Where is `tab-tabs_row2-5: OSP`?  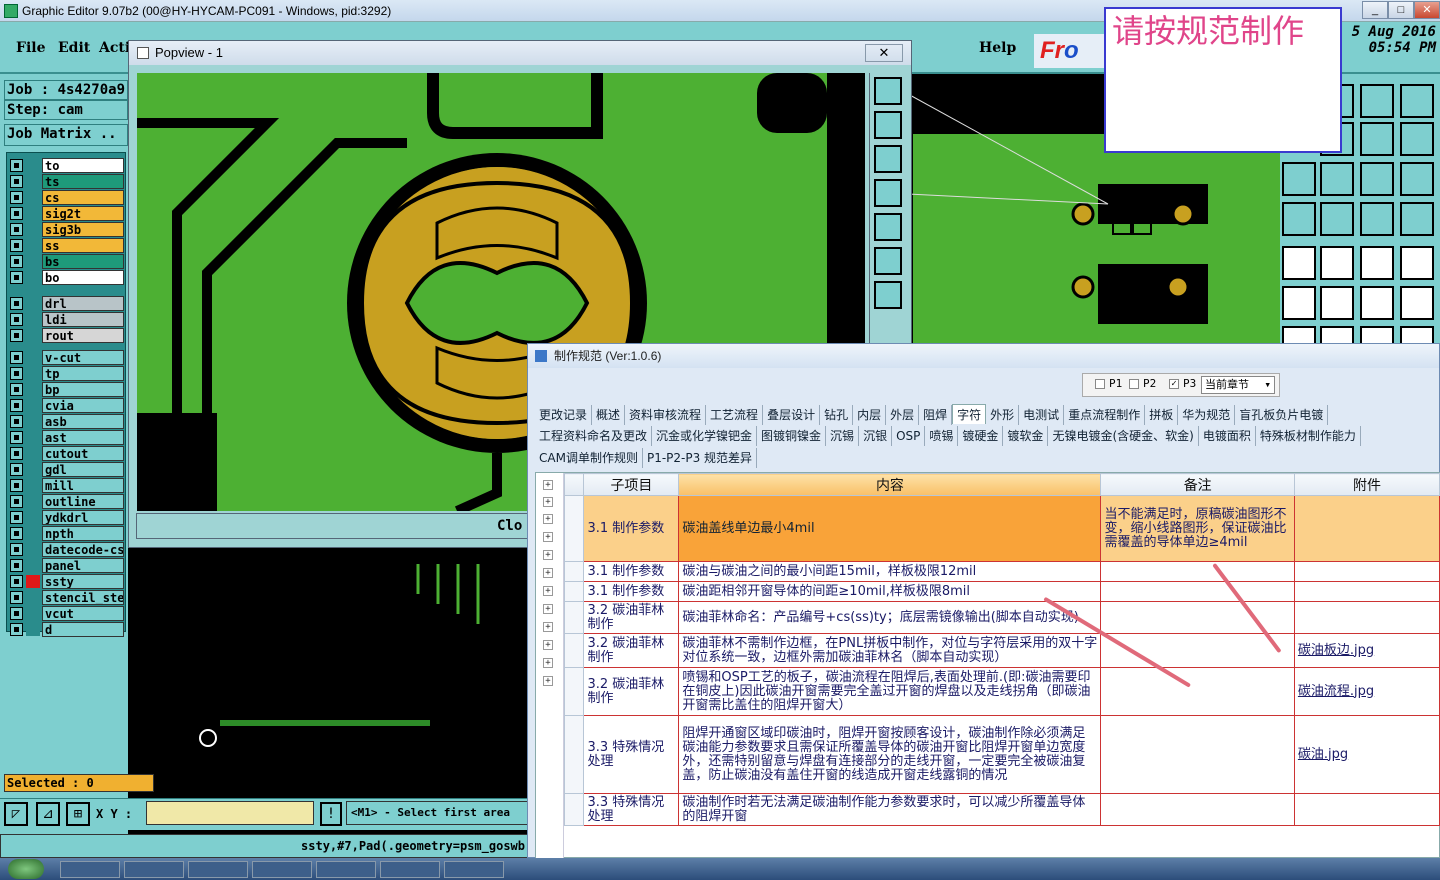
tab-tabs_row2-5: OSP is located at coordinates (909, 436).